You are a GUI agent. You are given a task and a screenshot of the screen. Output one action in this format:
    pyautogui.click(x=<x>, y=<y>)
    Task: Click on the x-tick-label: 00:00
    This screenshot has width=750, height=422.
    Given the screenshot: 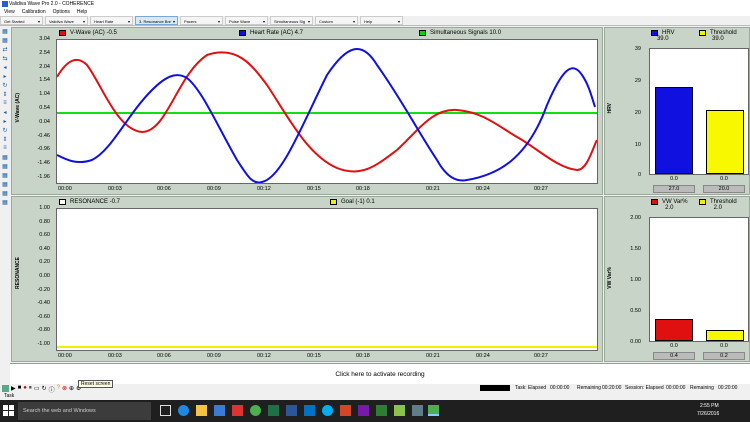 What is the action you would take?
    pyautogui.click(x=65, y=189)
    